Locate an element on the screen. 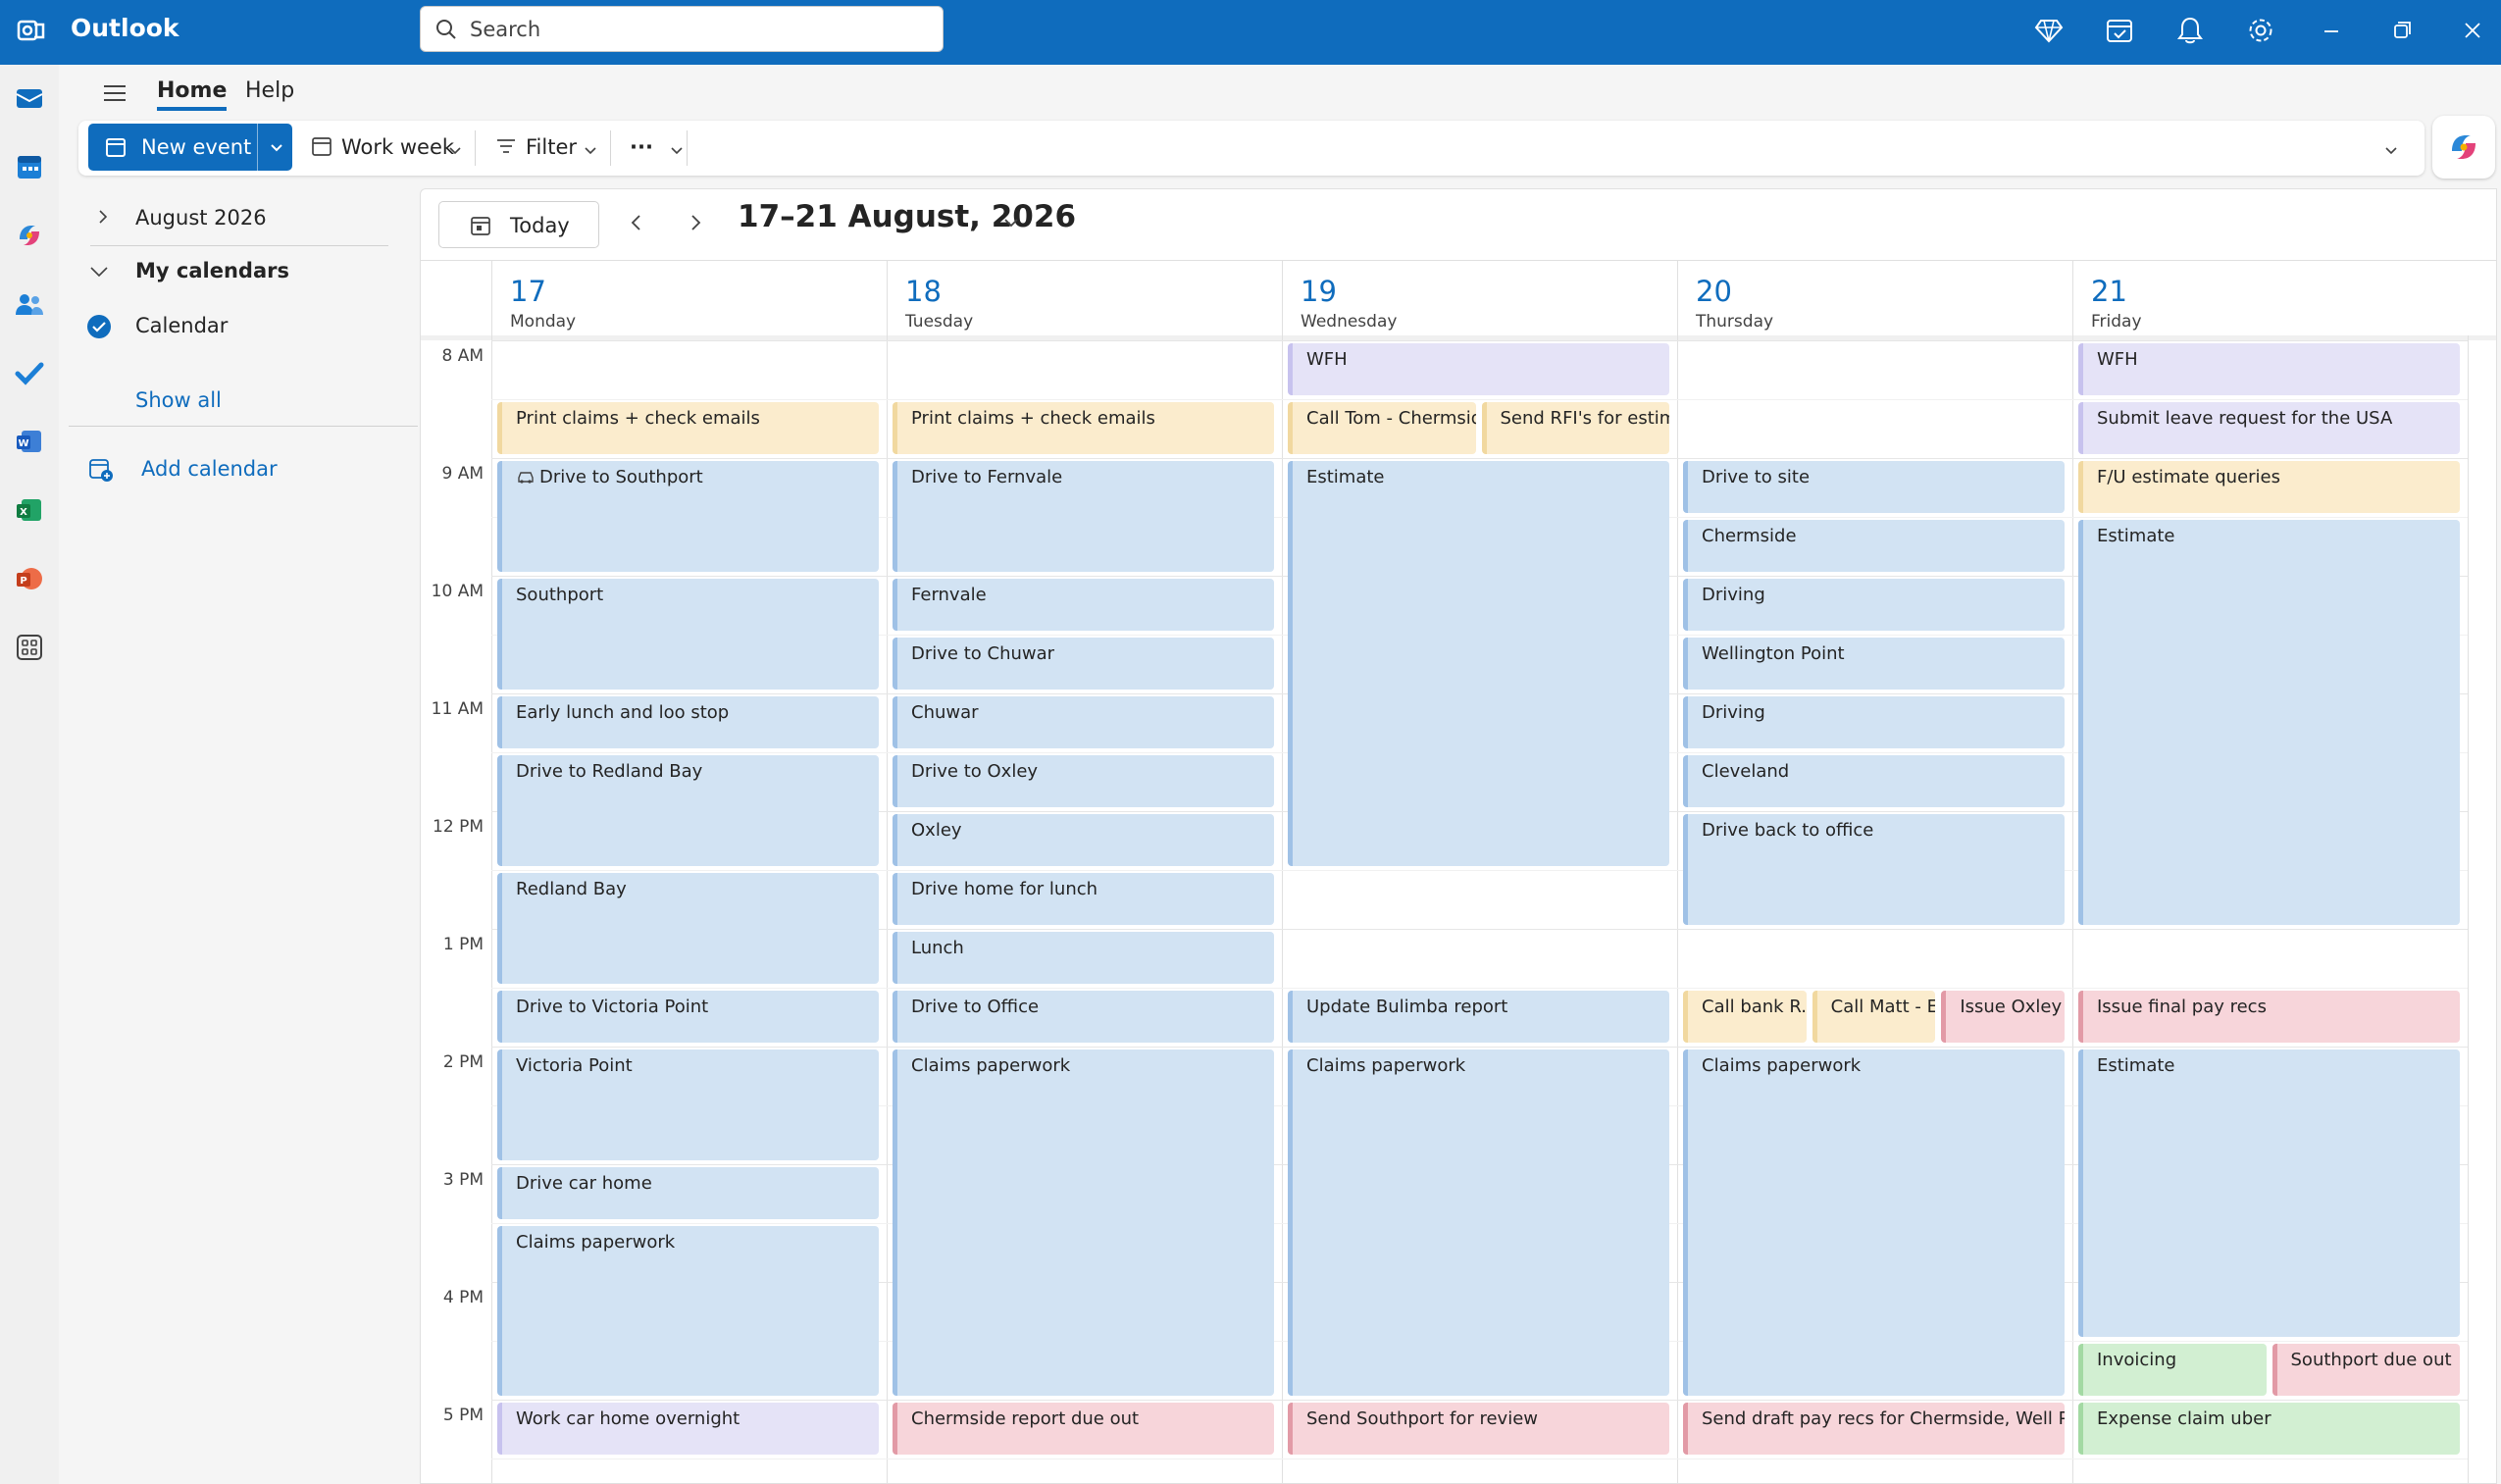 Image resolution: width=2501 pixels, height=1484 pixels. day-header: 18 Tuesday is located at coordinates (1085, 298).